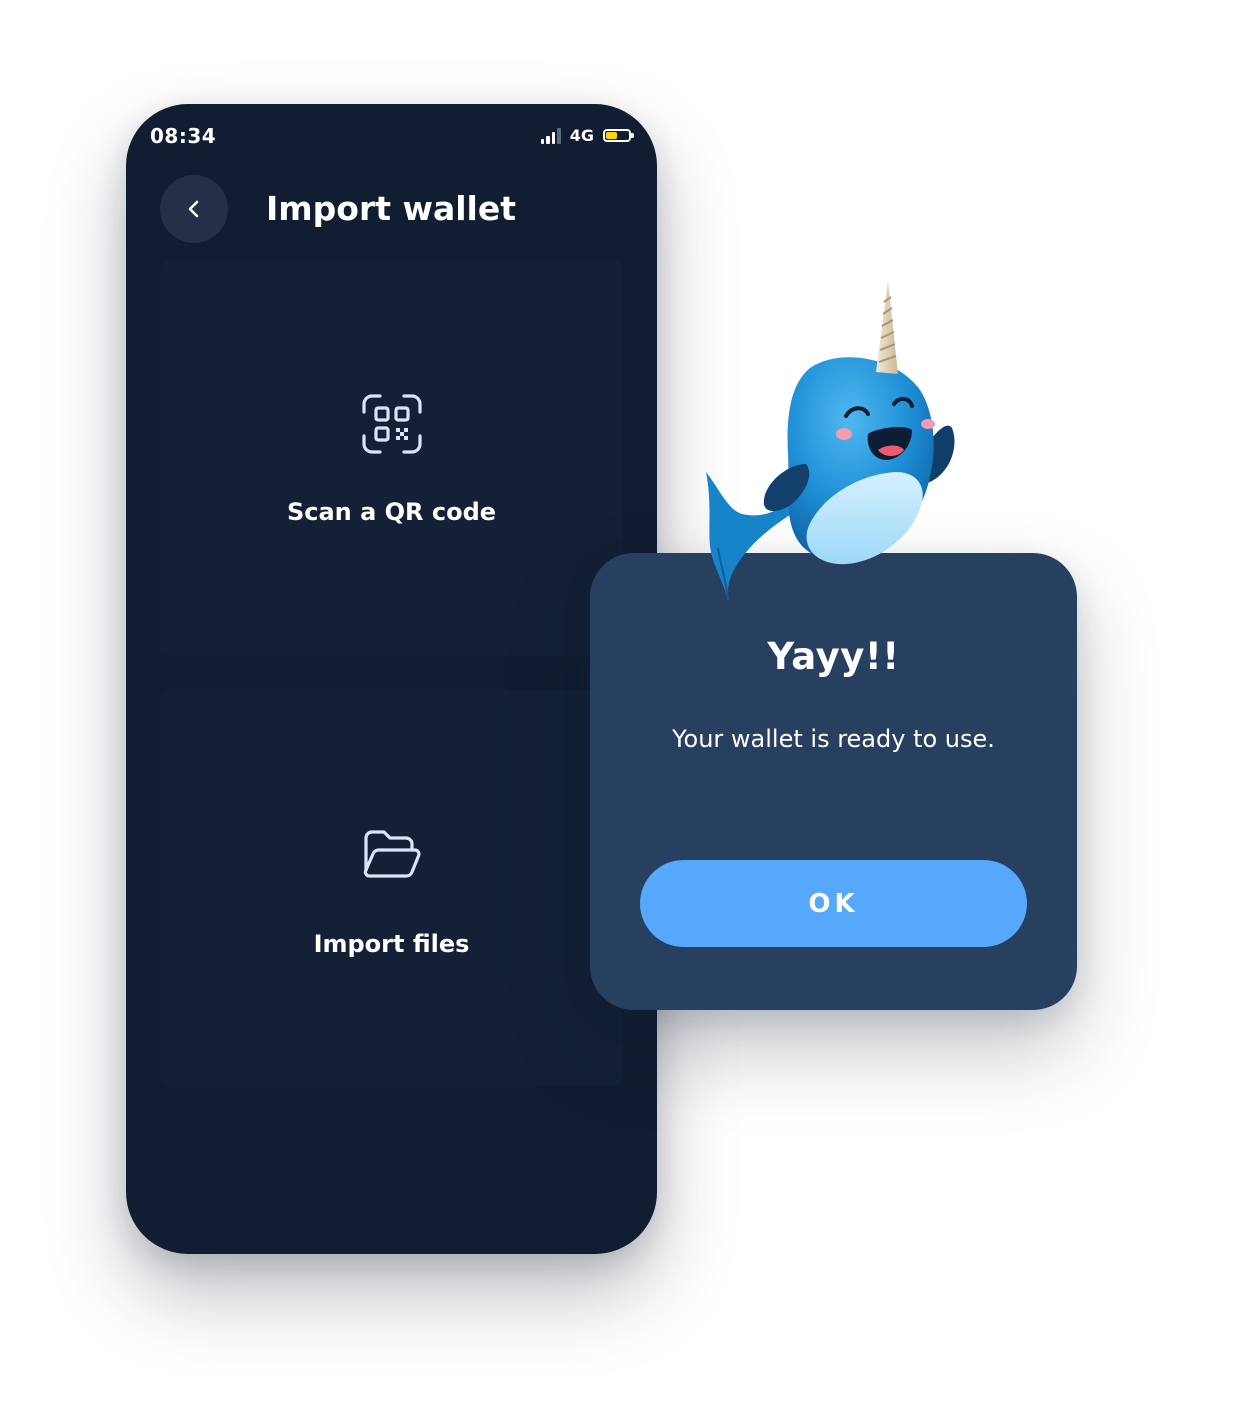 The width and height of the screenshot is (1244, 1402). I want to click on success-dialog: Yayy!! Your wallet is ready to use. OK, so click(833, 781).